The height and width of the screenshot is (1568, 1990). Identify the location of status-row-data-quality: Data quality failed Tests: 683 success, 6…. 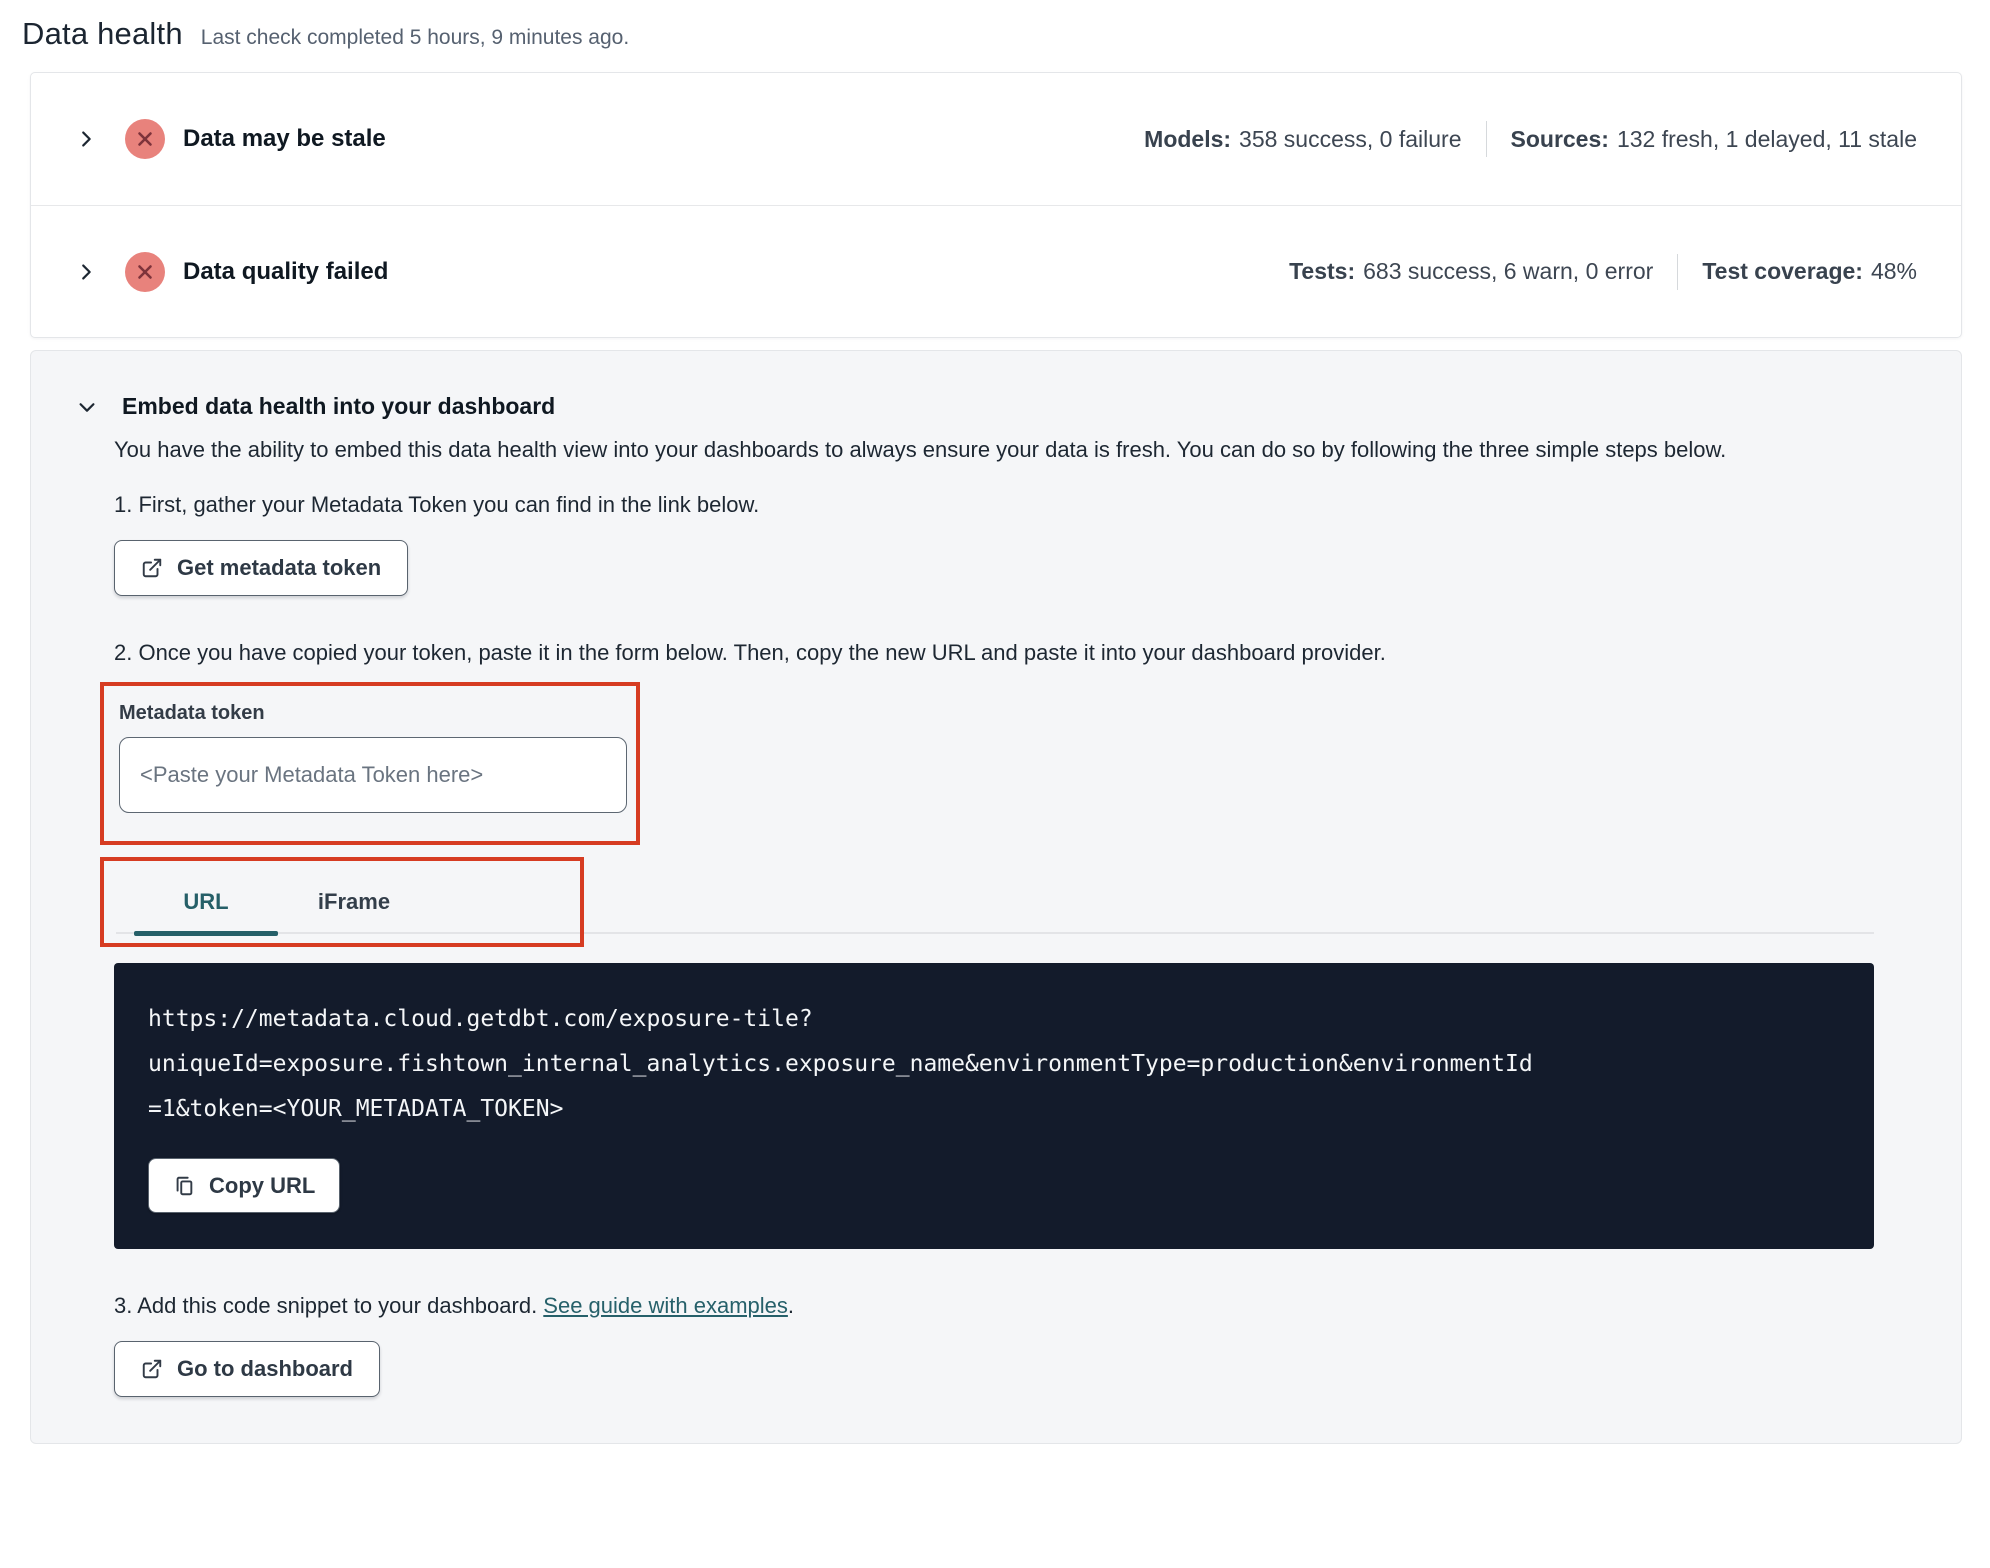
(996, 271).